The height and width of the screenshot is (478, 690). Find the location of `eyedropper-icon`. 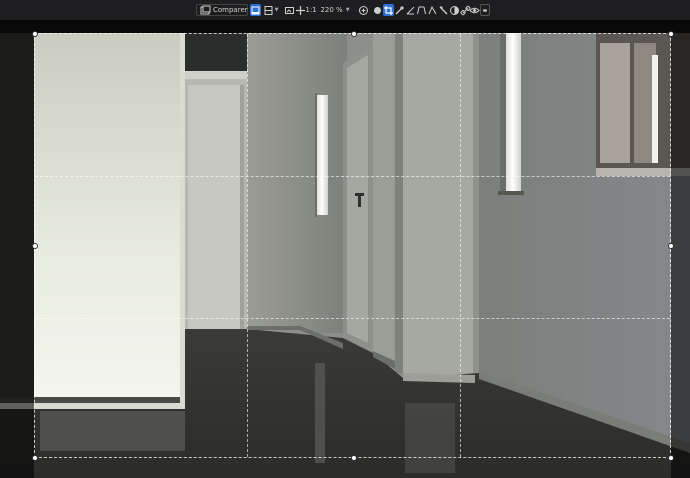

eyedropper-icon is located at coordinates (399, 9).